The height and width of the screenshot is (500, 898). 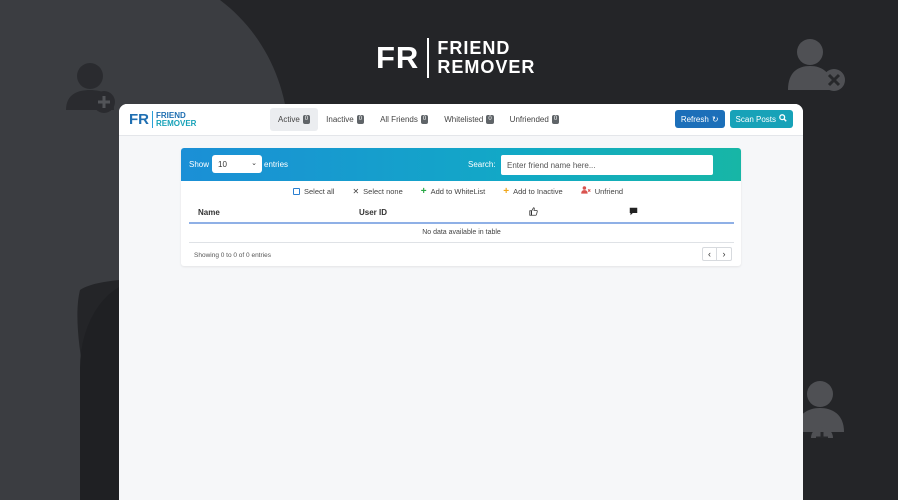 What do you see at coordinates (529, 119) in the screenshot?
I see `tab-label: Unfriended` at bounding box center [529, 119].